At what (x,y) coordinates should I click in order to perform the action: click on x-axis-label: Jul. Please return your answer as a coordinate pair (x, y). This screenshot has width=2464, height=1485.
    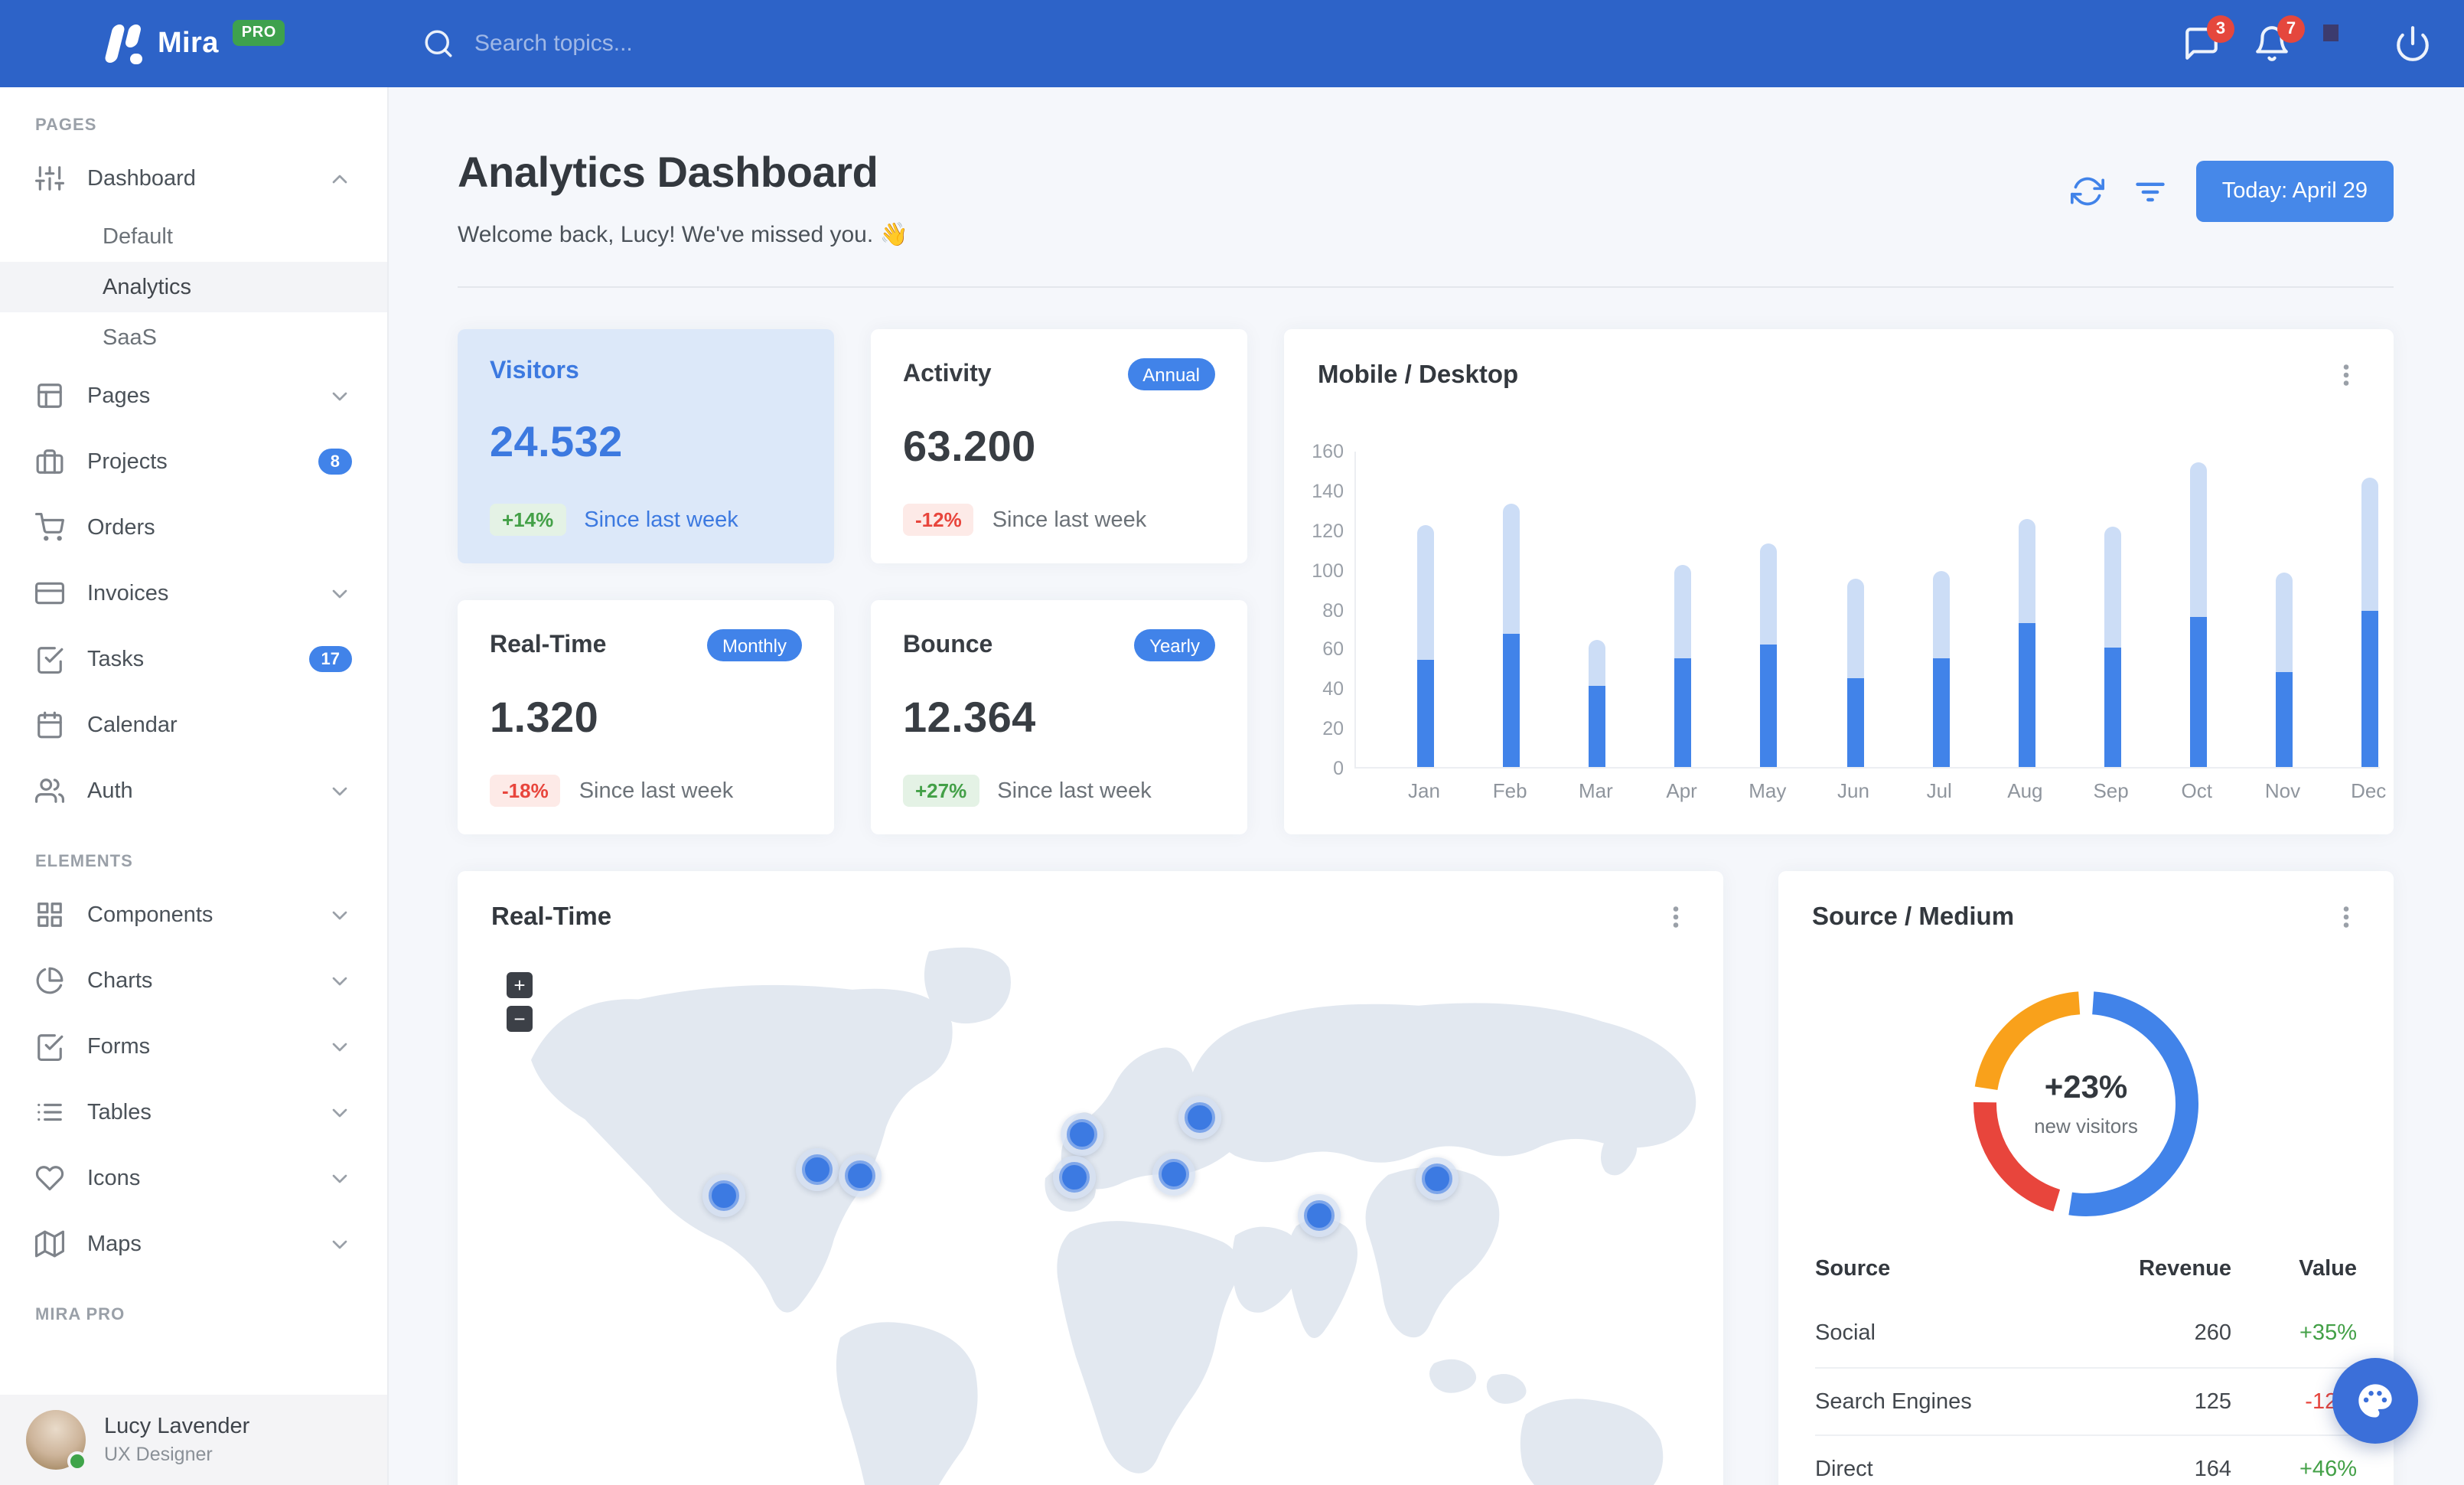
    Looking at the image, I should click on (1939, 790).